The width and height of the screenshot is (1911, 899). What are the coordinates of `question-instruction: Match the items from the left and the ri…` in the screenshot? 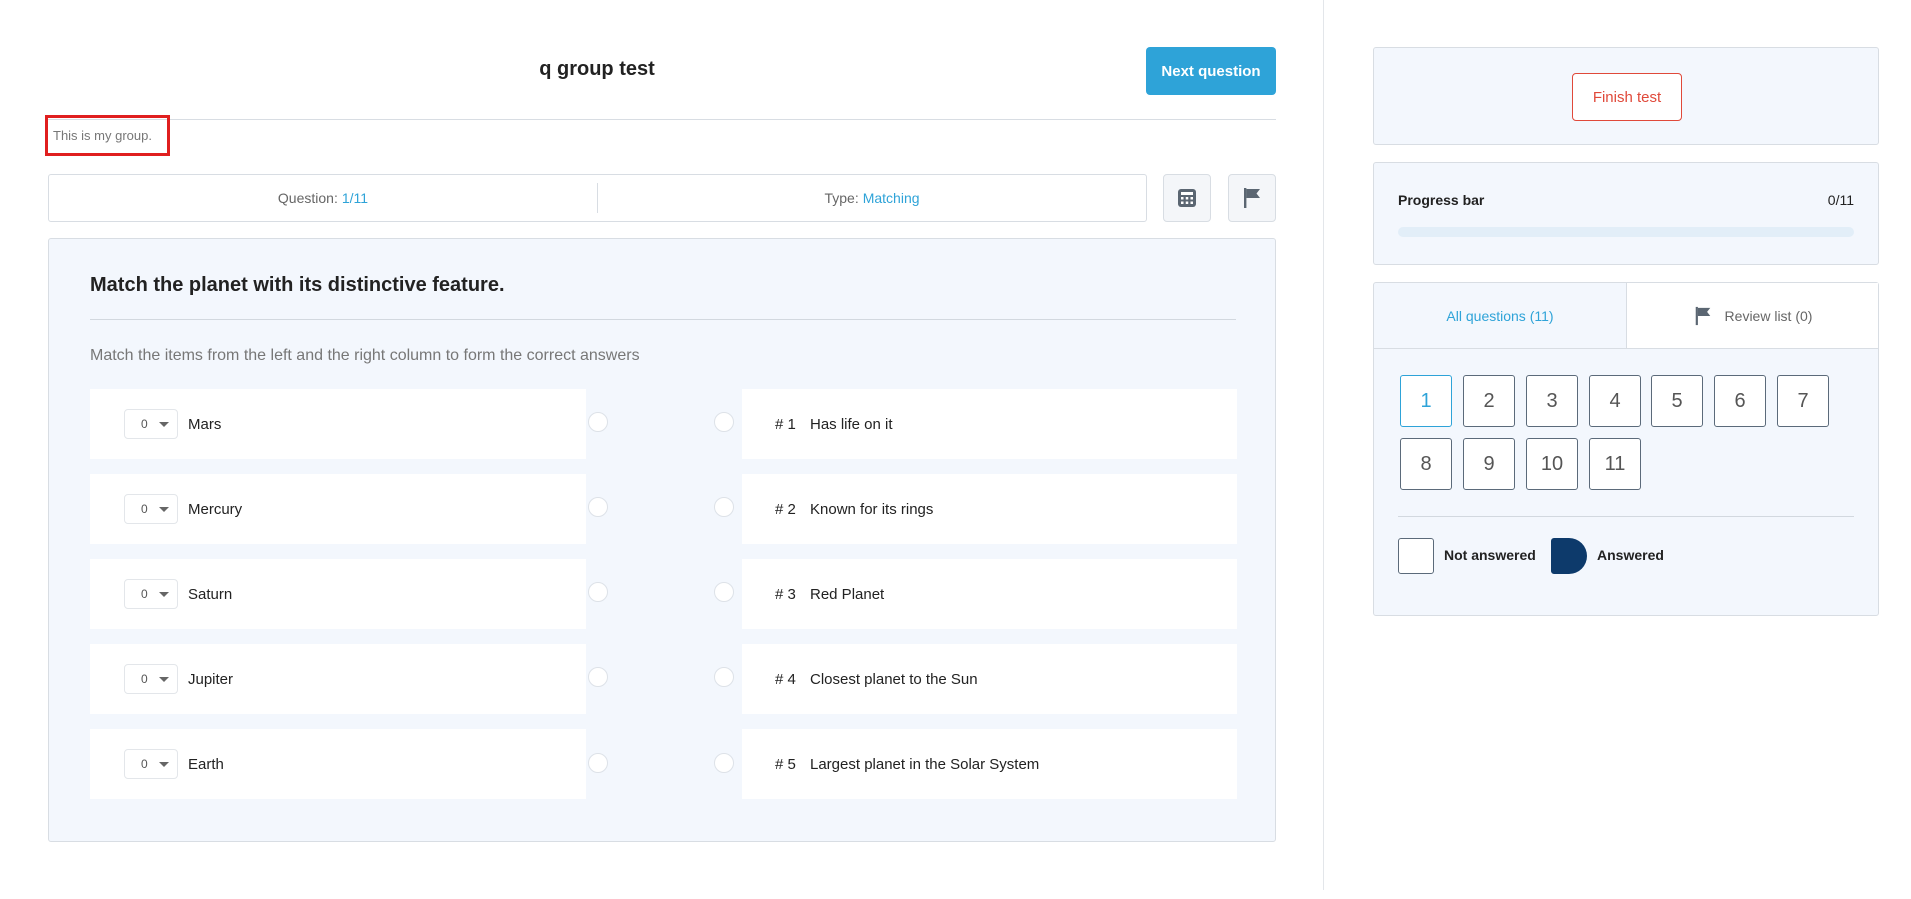 It's located at (365, 355).